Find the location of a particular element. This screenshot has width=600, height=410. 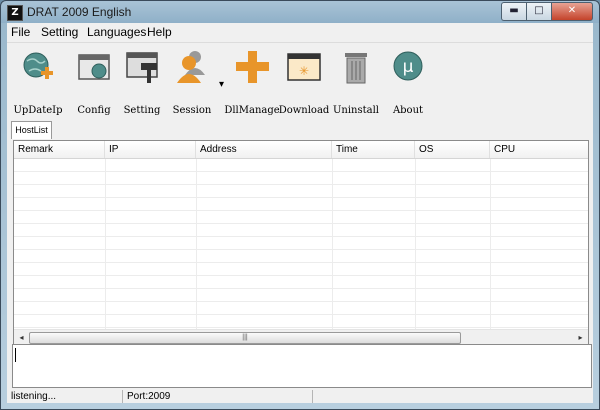

mu-icon: µ is located at coordinates (408, 66).